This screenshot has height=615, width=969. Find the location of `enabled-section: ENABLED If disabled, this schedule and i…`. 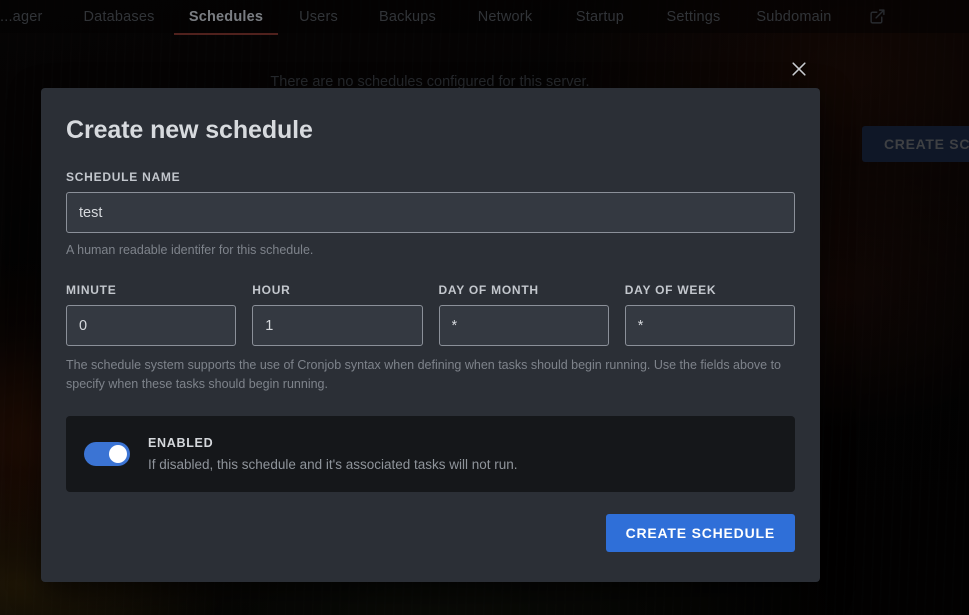

enabled-section: ENABLED If disabled, this schedule and i… is located at coordinates (430, 453).